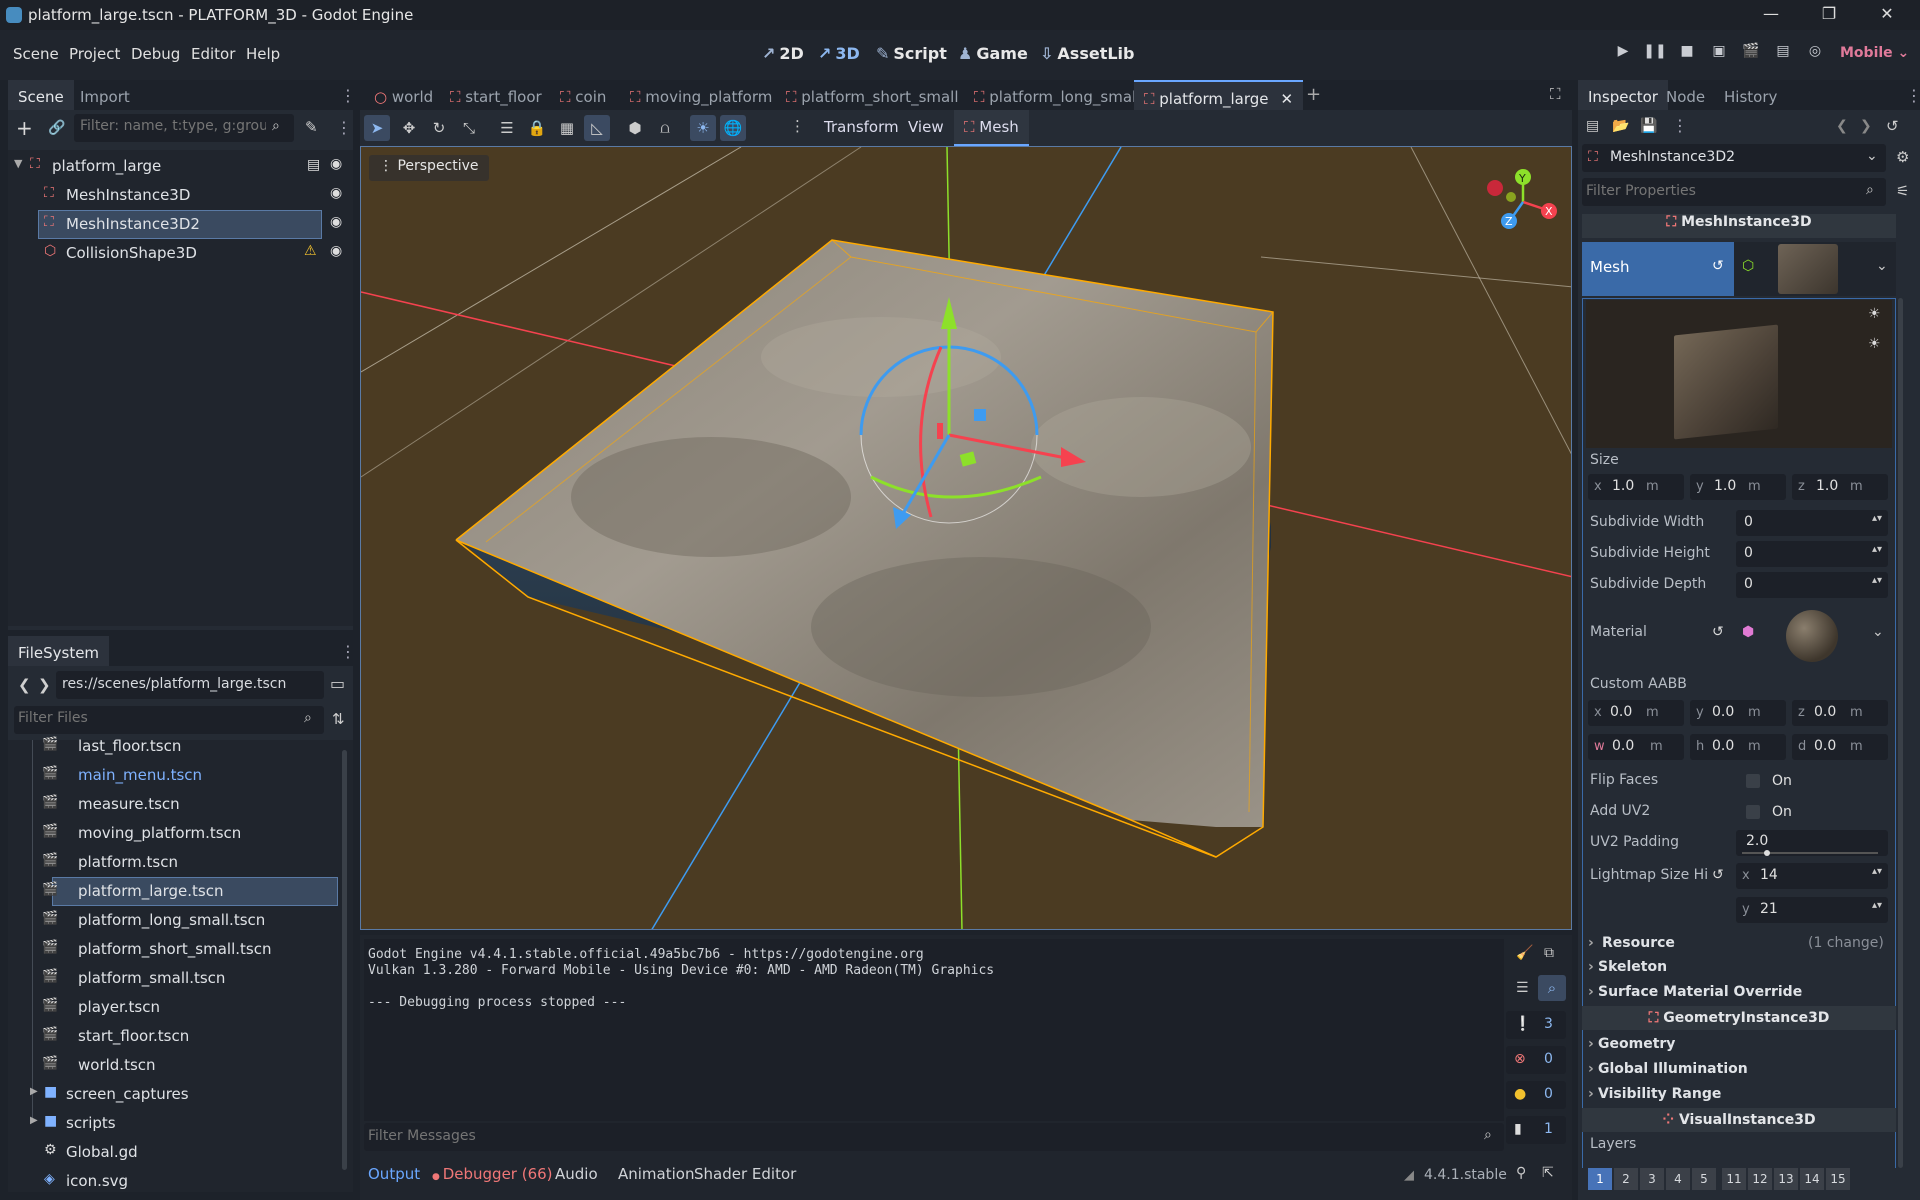  Describe the element at coordinates (24, 685) in the screenshot. I see `back-icon: ❮` at that location.